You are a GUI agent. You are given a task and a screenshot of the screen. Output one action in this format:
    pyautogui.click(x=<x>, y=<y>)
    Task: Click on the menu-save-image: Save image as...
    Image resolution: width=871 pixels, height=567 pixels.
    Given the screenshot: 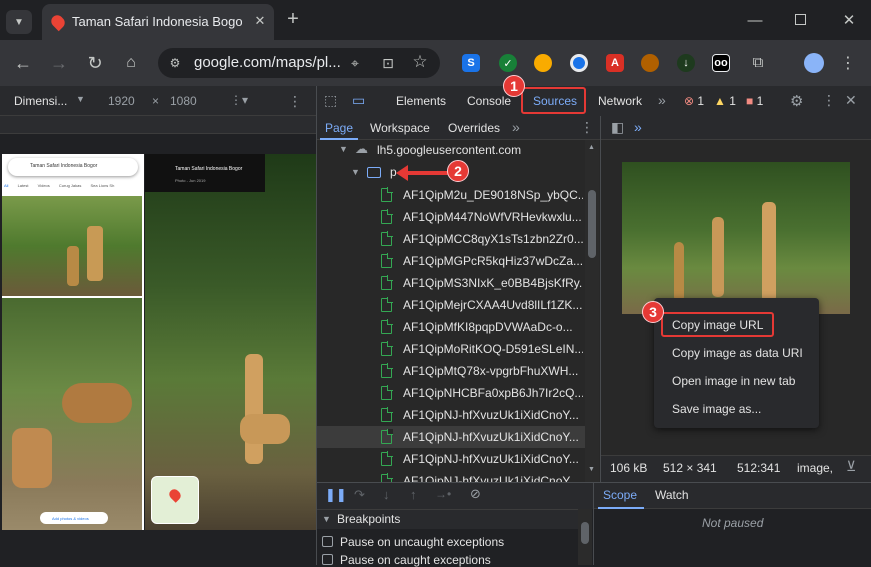 What is the action you would take?
    pyautogui.click(x=716, y=409)
    